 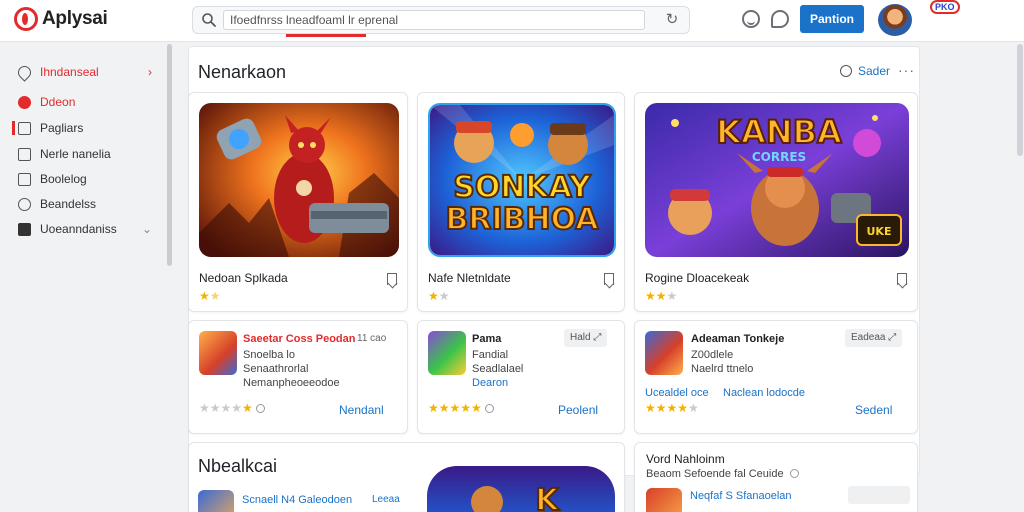 What do you see at coordinates (62, 128) in the screenshot?
I see `sidebar-item-label: Pagliars` at bounding box center [62, 128].